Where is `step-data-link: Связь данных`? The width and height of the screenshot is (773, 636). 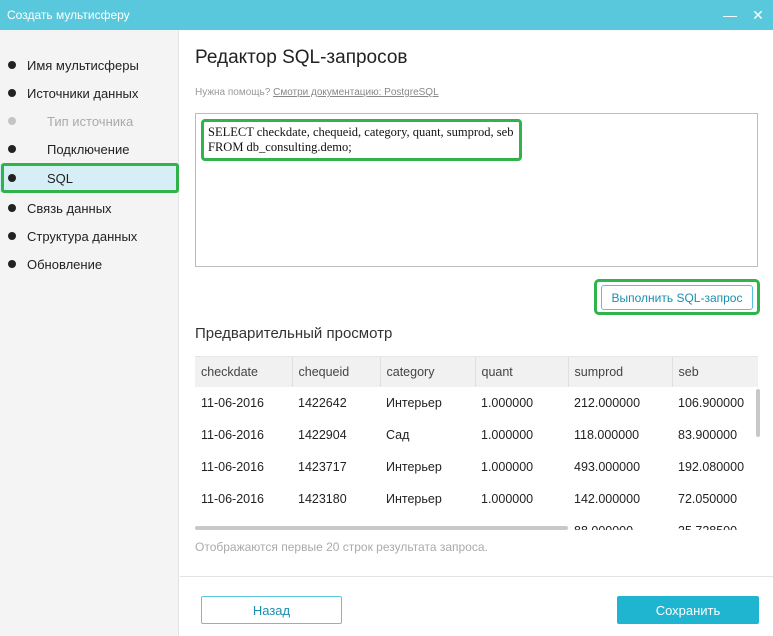 step-data-link: Связь данных is located at coordinates (89, 208).